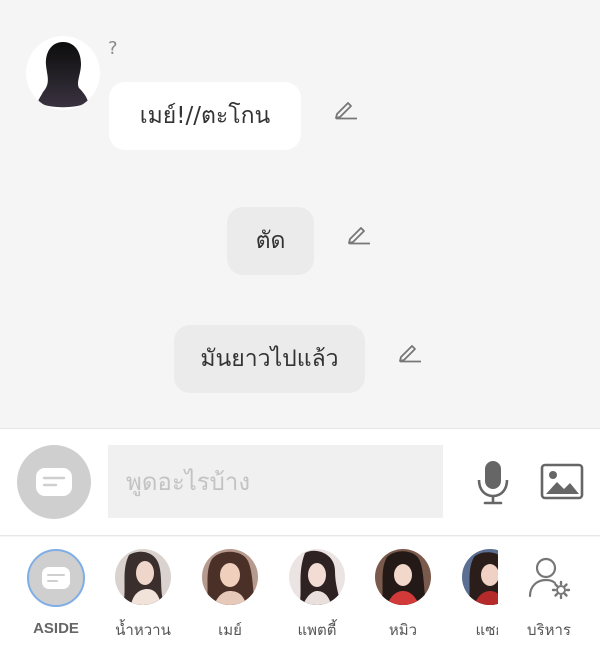 The image size is (600, 646). I want to click on chat-mode-button, so click(54, 482).